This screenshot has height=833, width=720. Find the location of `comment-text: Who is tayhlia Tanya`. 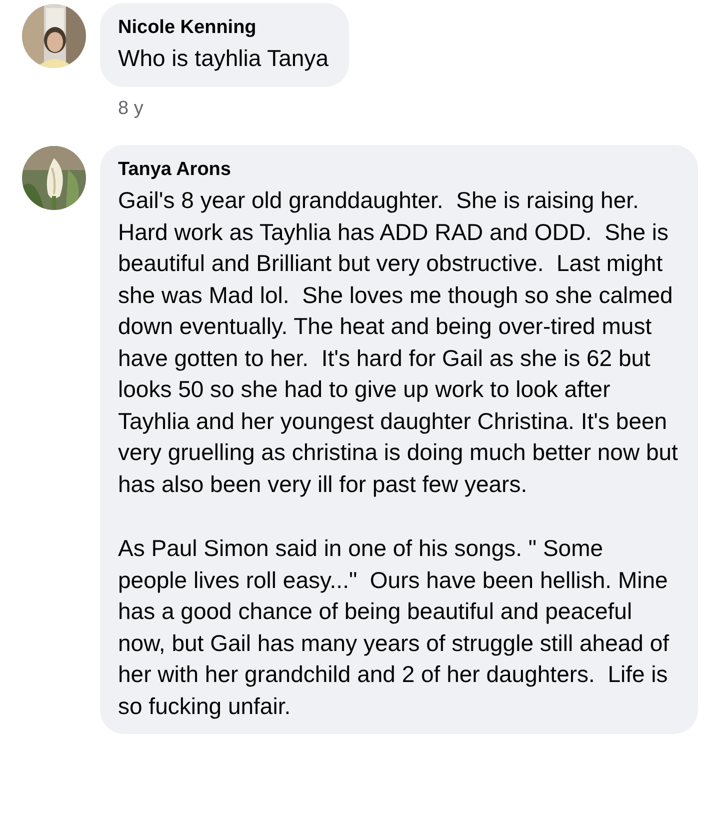

comment-text: Who is tayhlia Tanya is located at coordinates (223, 58).